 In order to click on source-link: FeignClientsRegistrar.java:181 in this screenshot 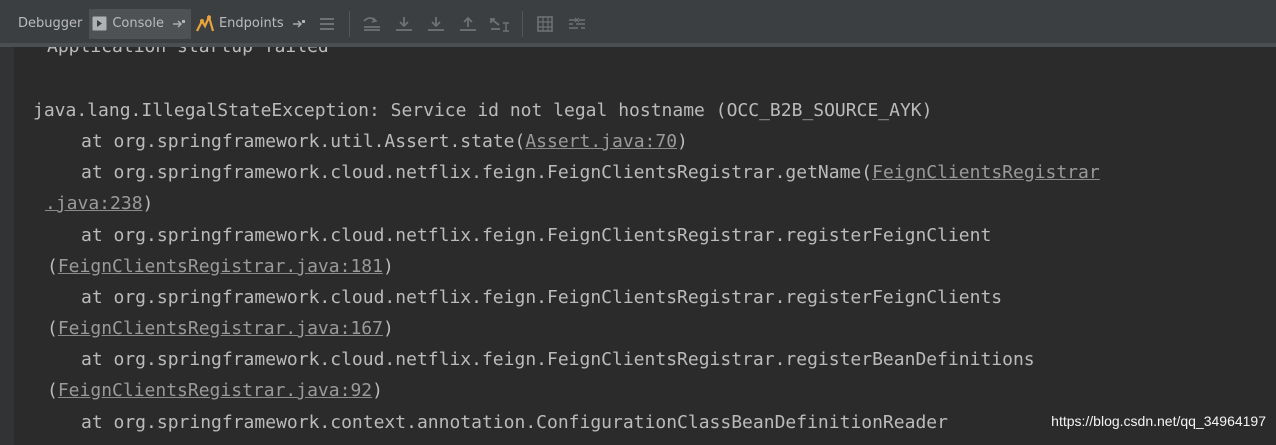, I will do `click(220, 266)`.